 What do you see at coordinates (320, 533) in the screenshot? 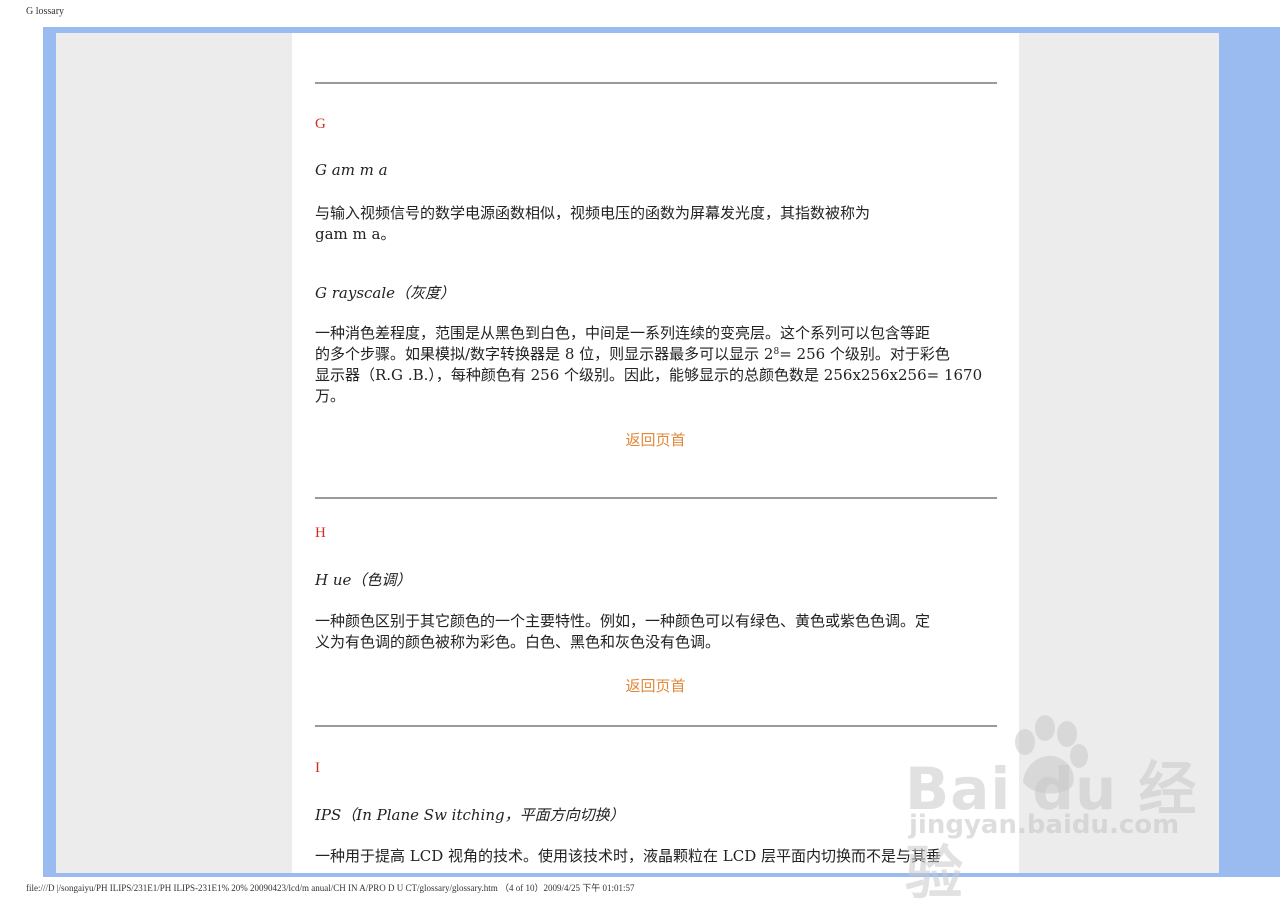
I see `section-letter-h: H` at bounding box center [320, 533].